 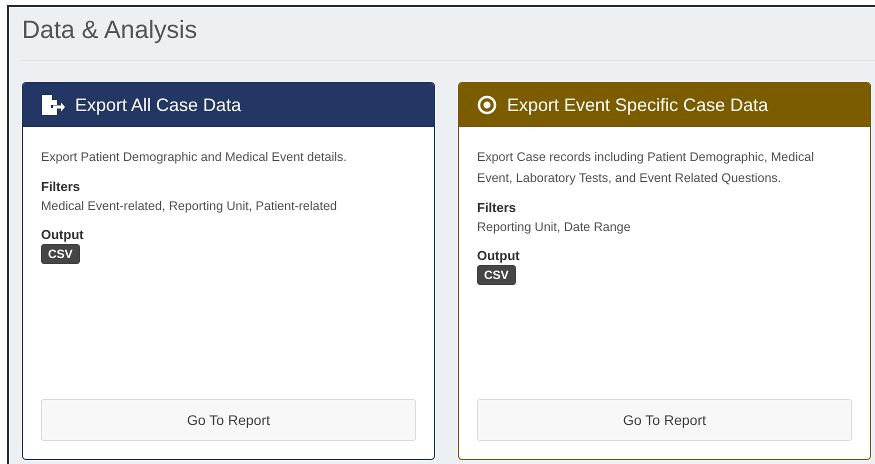 What do you see at coordinates (158, 105) in the screenshot?
I see `card-title: Export All Case Data` at bounding box center [158, 105].